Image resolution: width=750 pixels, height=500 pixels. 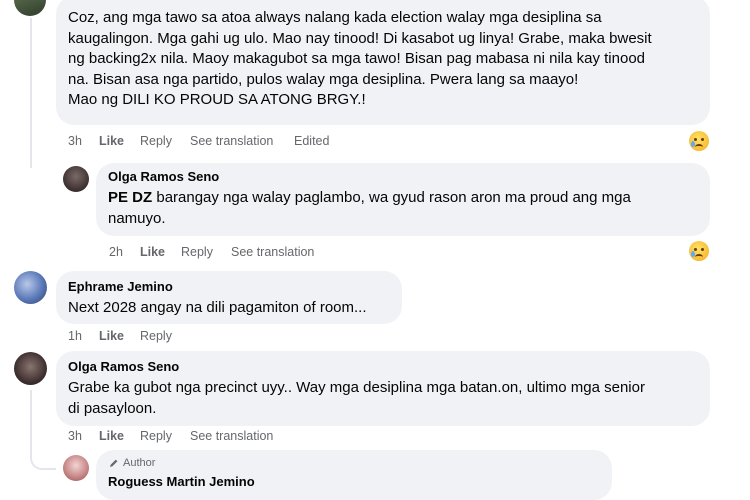 I want to click on comment-actions: 1h Like Reply, so click(x=168, y=336).